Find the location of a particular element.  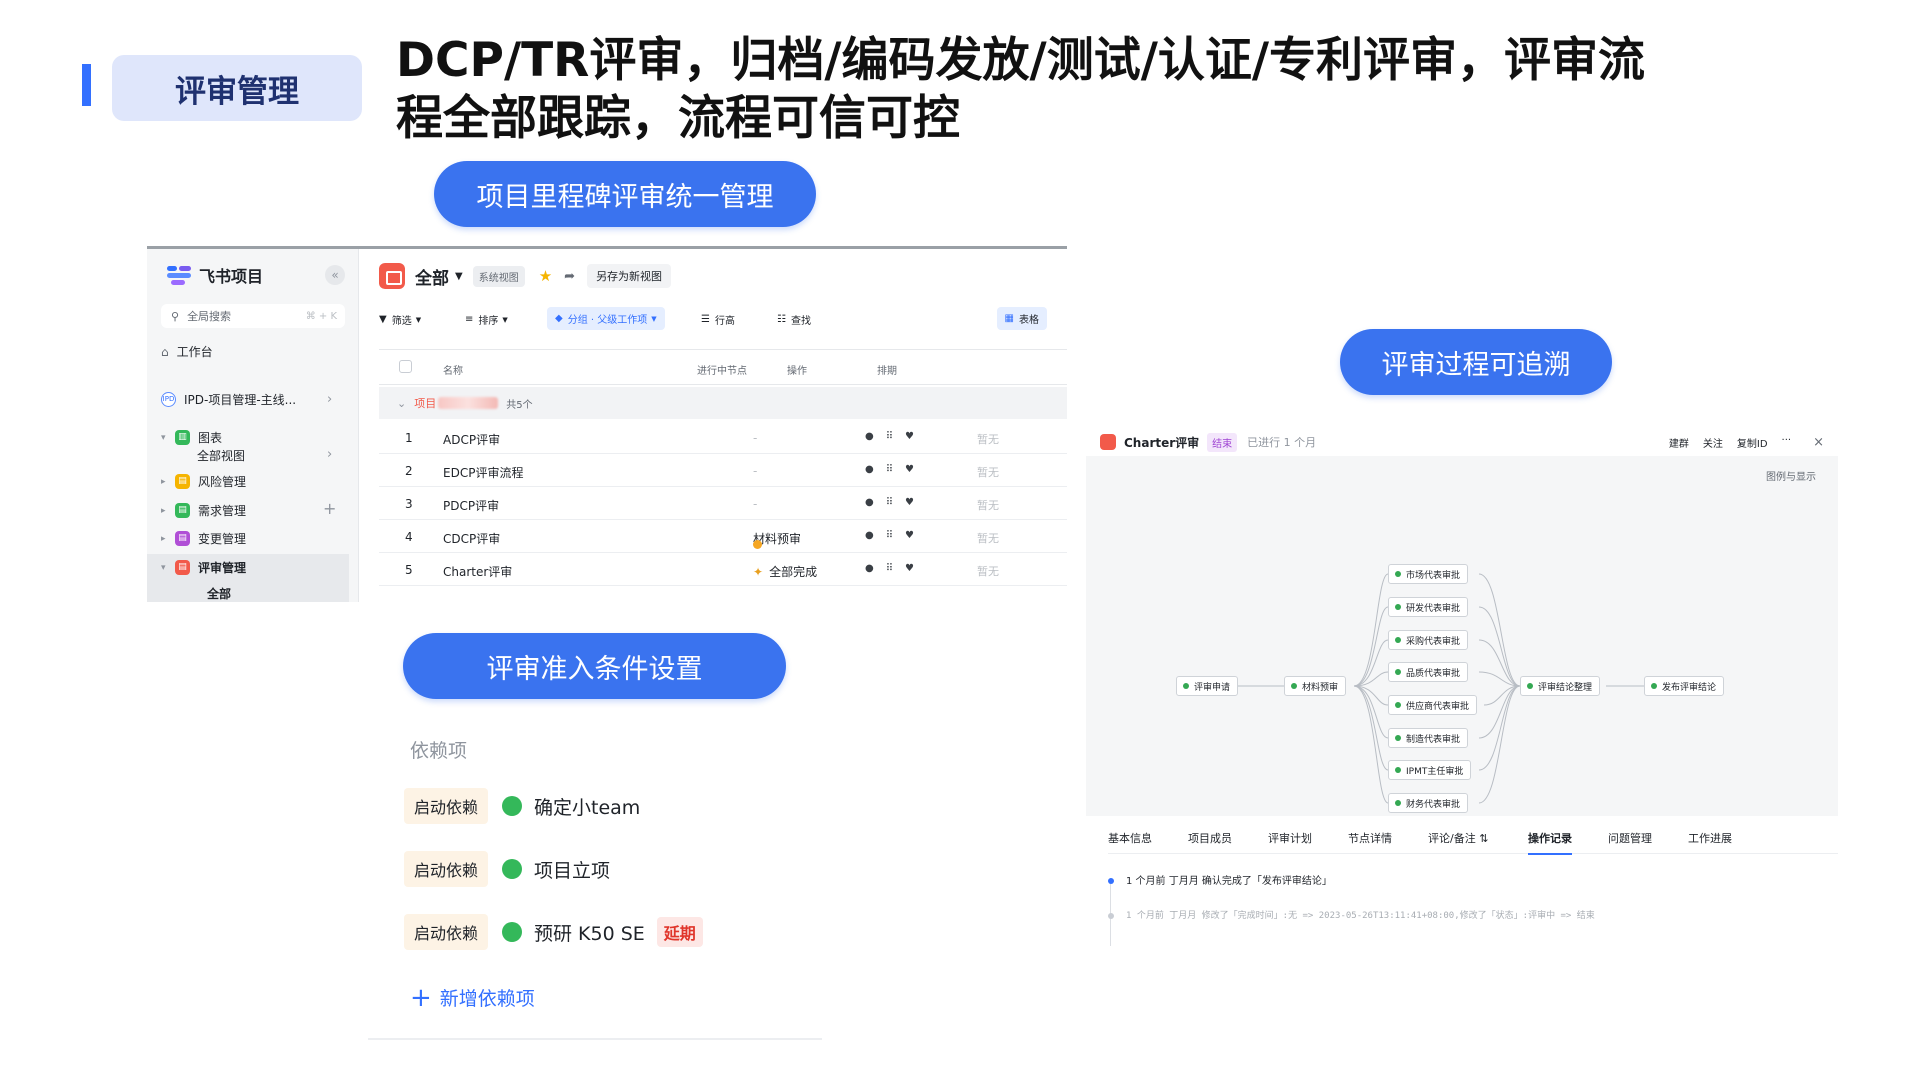

row-name: EDCP评审流程 is located at coordinates (483, 472).